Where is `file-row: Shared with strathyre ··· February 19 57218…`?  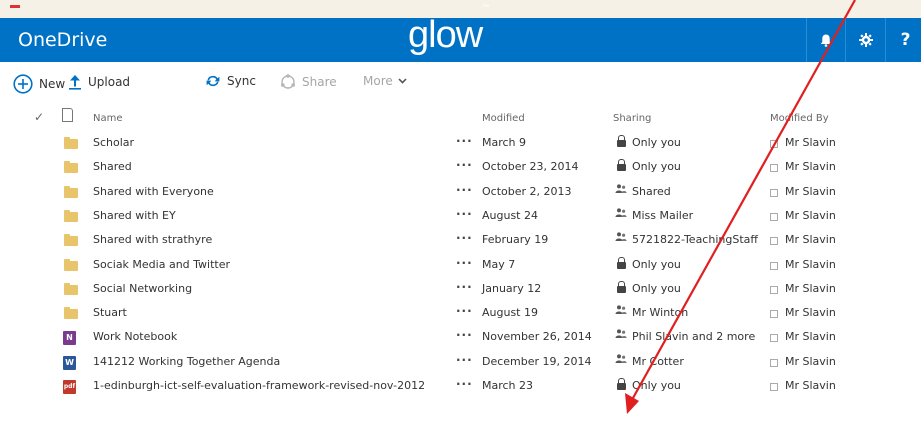 file-row: Shared with strathyre ··· February 19 57218… is located at coordinates (460, 240).